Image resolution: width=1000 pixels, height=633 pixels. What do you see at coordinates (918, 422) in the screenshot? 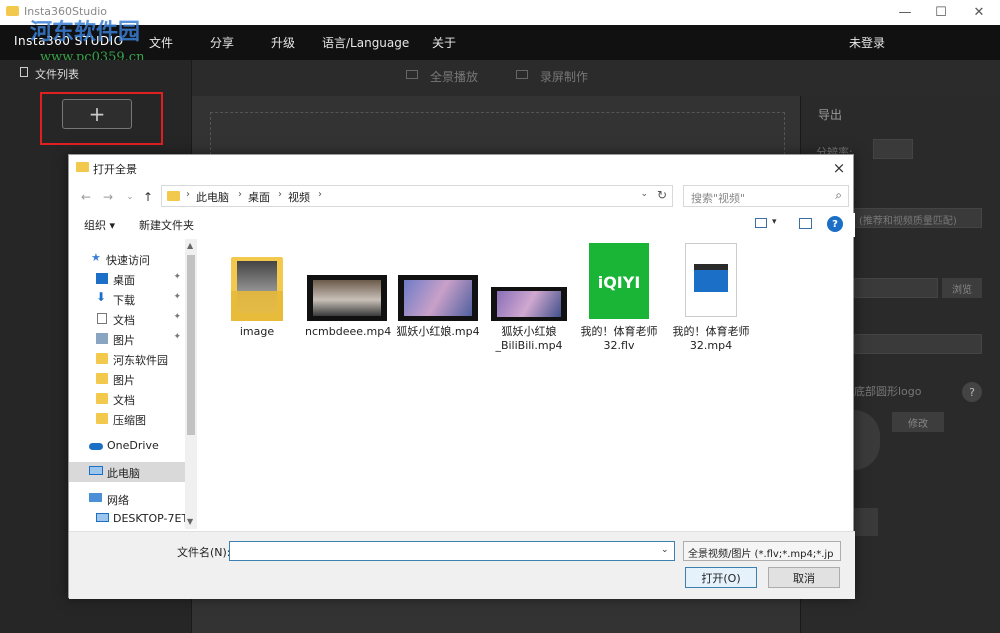
I see `modify-logo-button: 修改` at bounding box center [918, 422].